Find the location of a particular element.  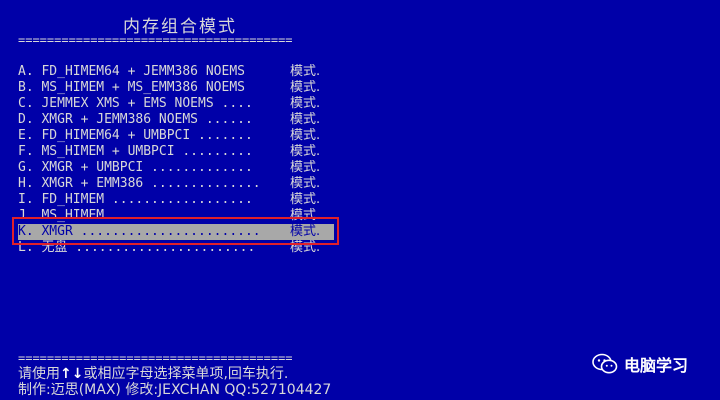

menu-item-f: F. MS_HIMEM + UMBPCI ......... 模式. is located at coordinates (176, 152).